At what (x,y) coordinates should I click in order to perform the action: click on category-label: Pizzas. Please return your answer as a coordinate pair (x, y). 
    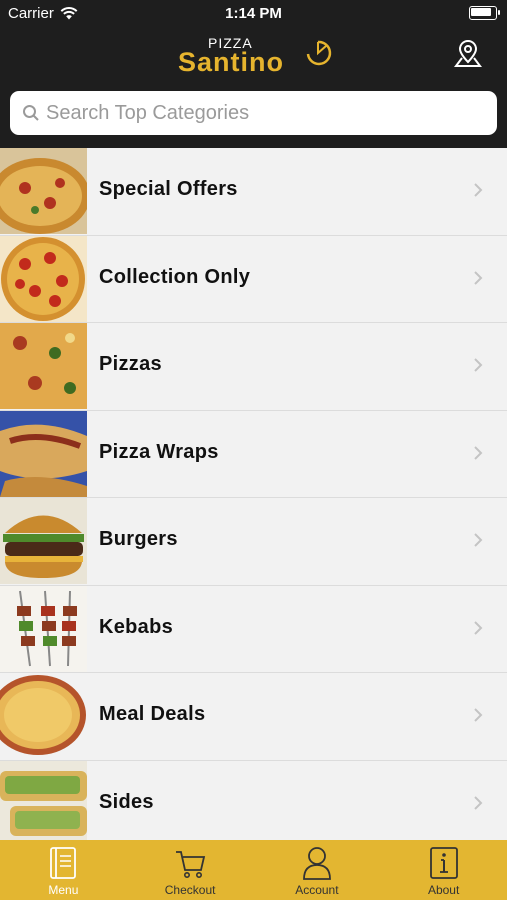
    Looking at the image, I should click on (130, 364).